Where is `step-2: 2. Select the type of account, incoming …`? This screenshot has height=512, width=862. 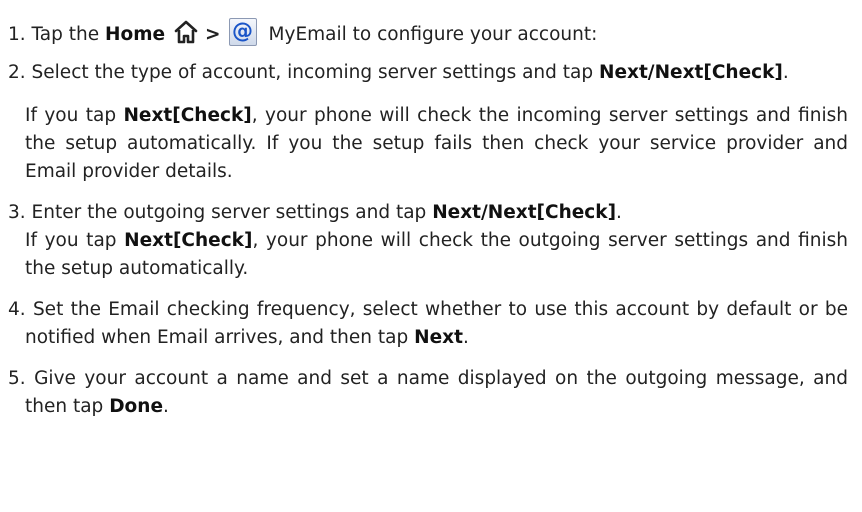
step-2: 2. Select the type of account, incoming … is located at coordinates (428, 73).